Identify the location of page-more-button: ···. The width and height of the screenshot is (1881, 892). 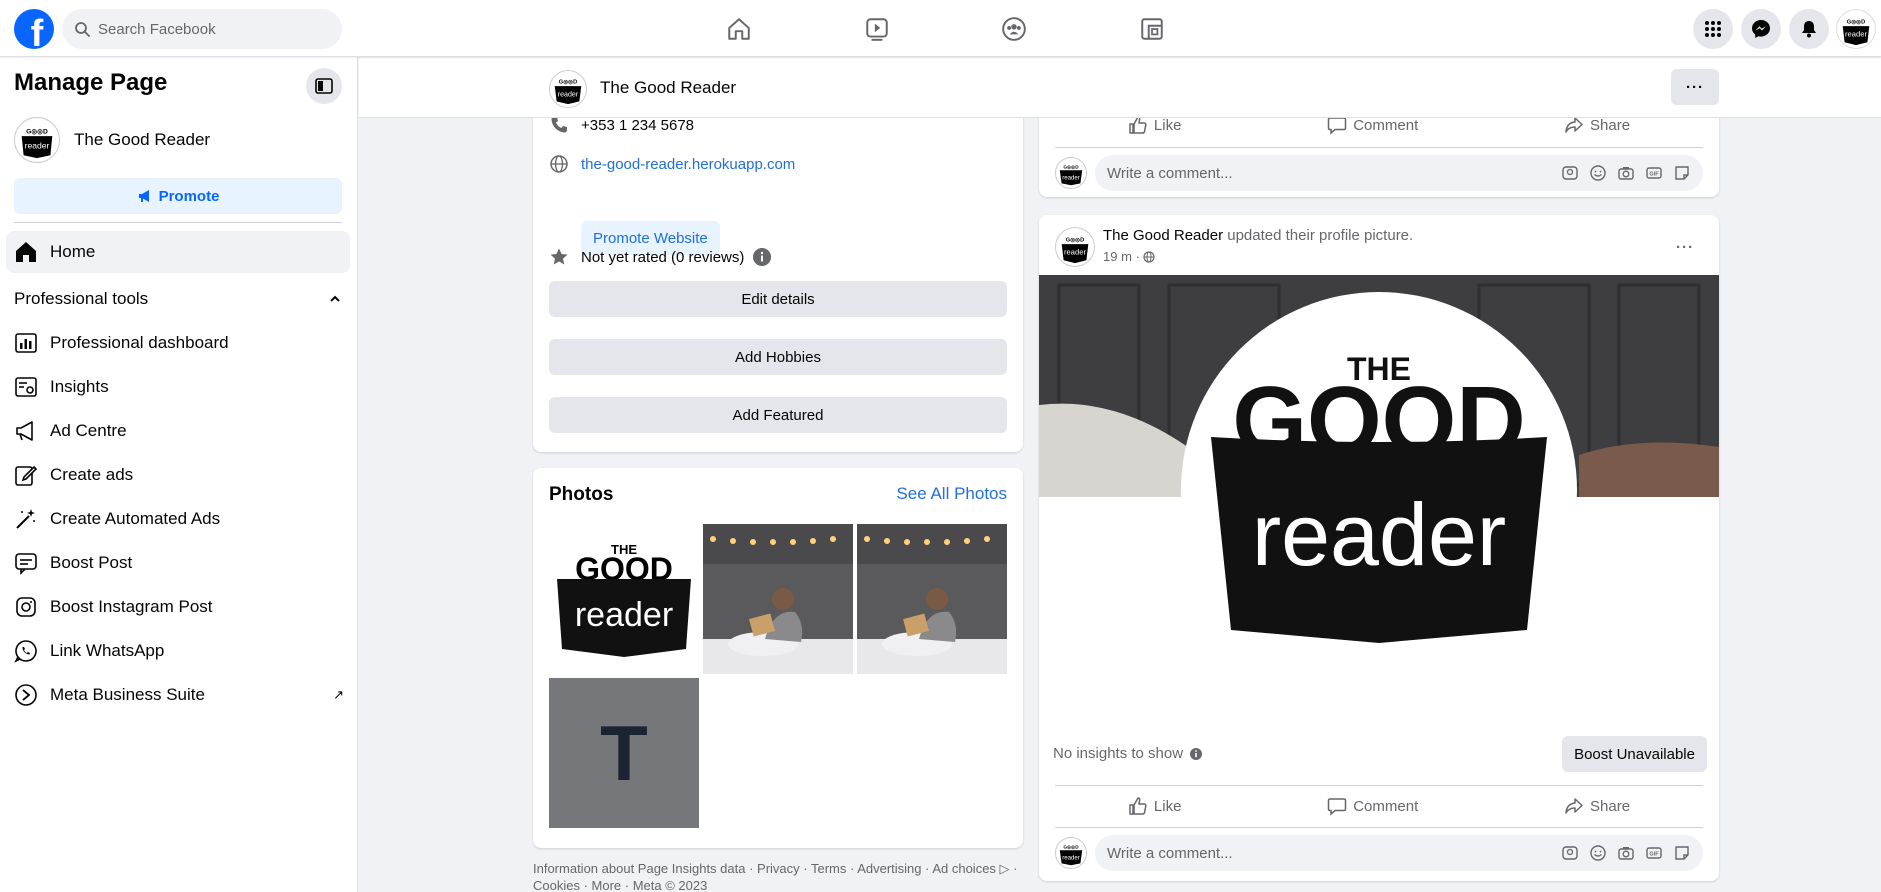
(1695, 87).